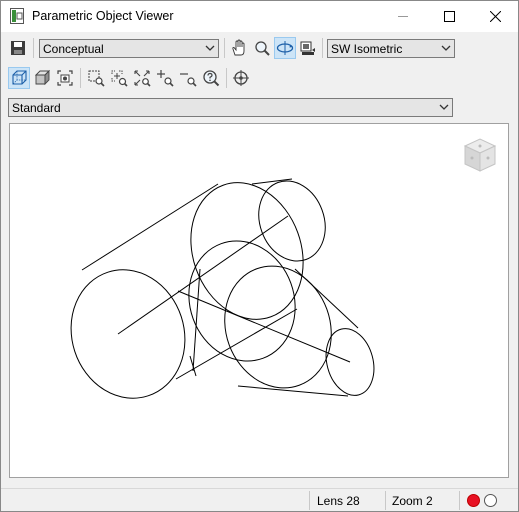 Image resolution: width=519 pixels, height=512 pixels. I want to click on snapshot-icon, so click(65, 78).